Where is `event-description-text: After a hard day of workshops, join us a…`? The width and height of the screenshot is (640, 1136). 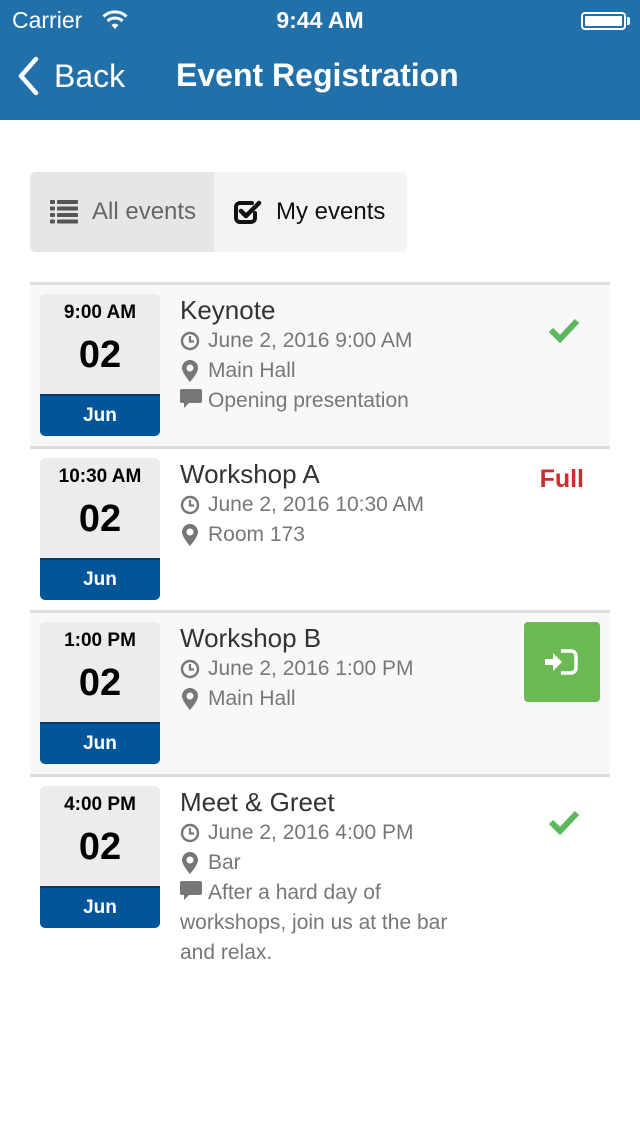
event-description-text: After a hard day of workshops, join us a… is located at coordinates (314, 922).